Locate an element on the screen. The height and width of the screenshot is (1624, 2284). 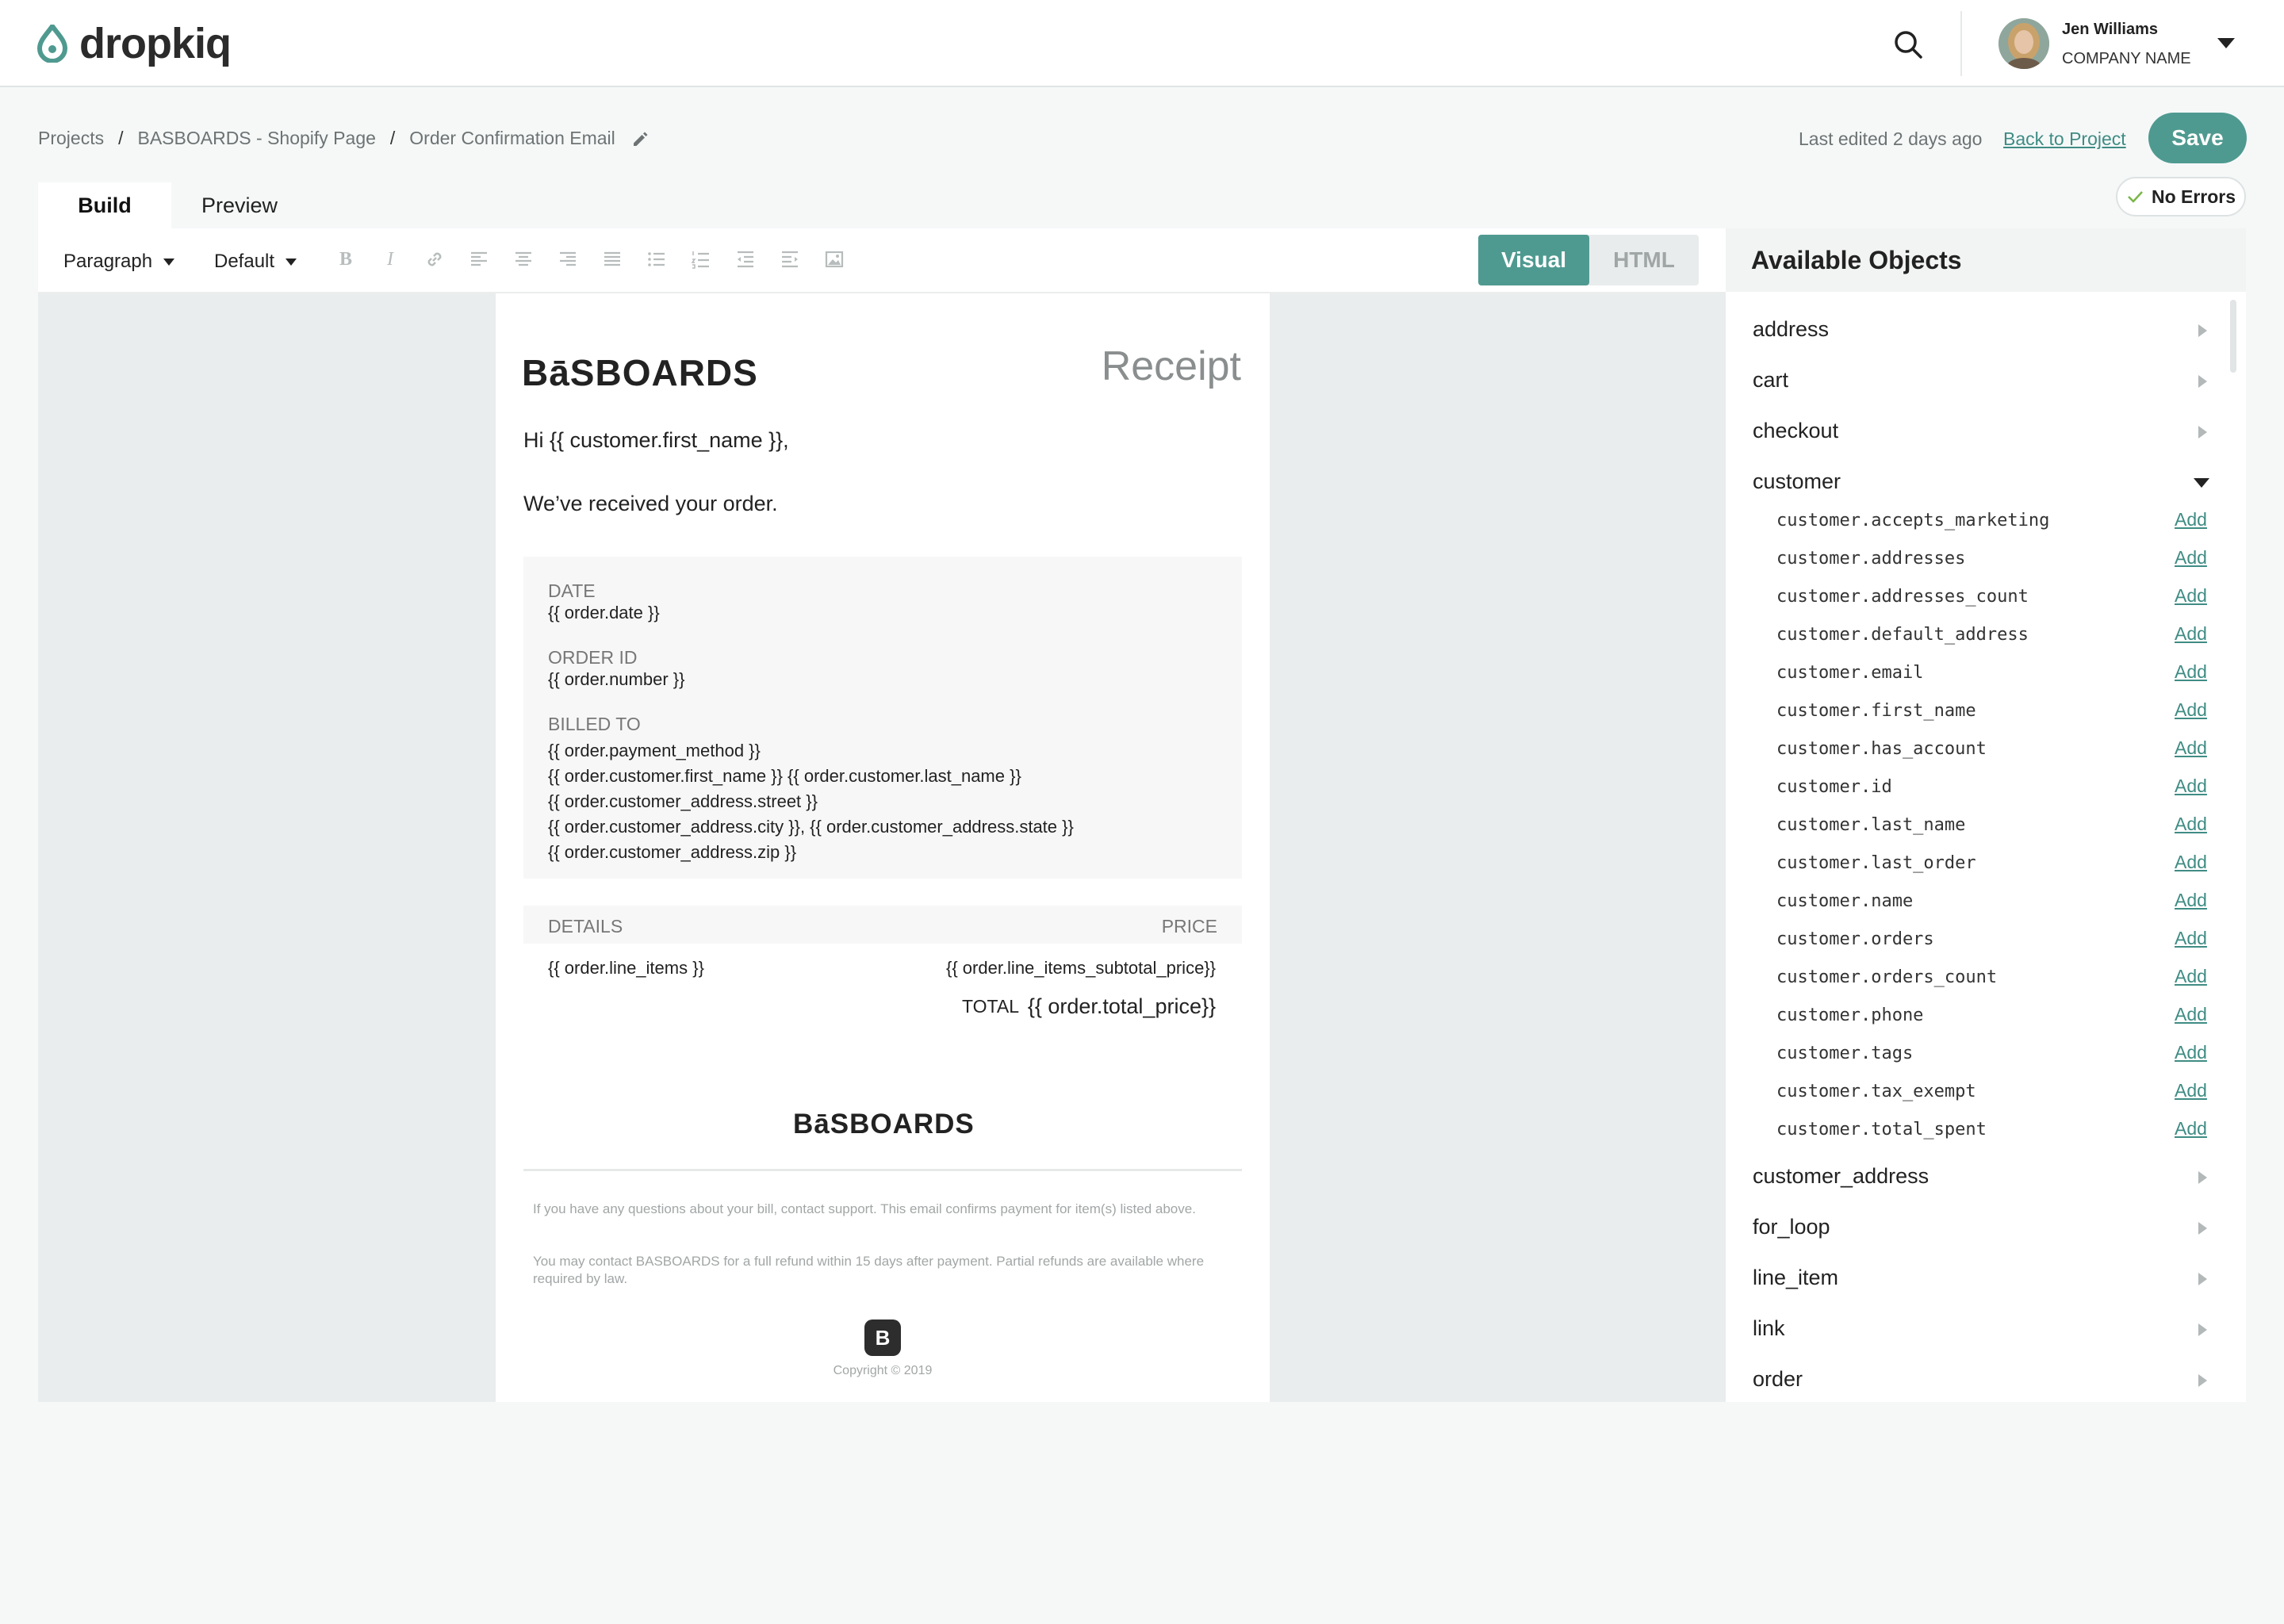
object-item: link is located at coordinates (1769, 1328).